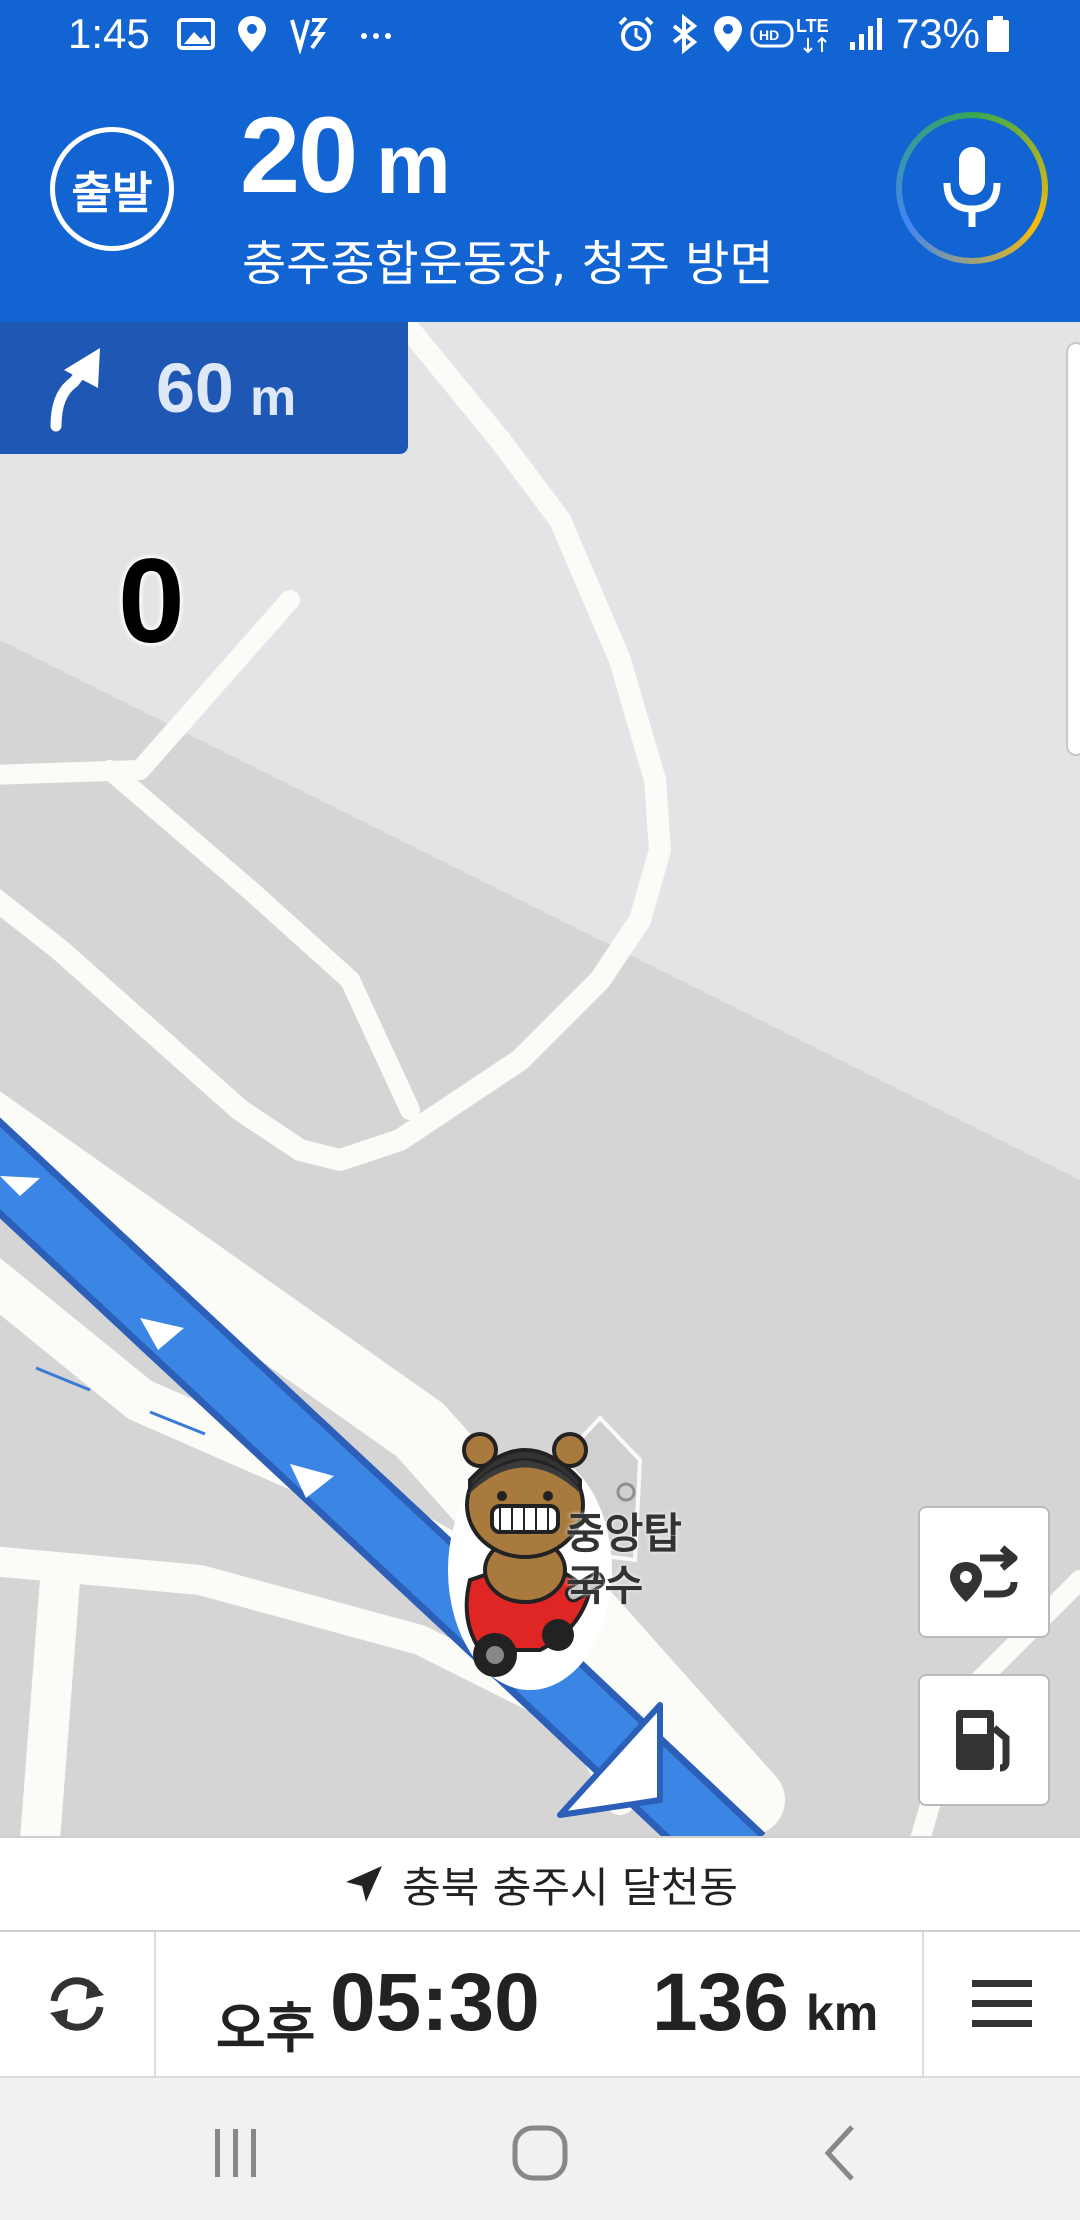  What do you see at coordinates (309, 36) in the screenshot?
I see `vpn-icon` at bounding box center [309, 36].